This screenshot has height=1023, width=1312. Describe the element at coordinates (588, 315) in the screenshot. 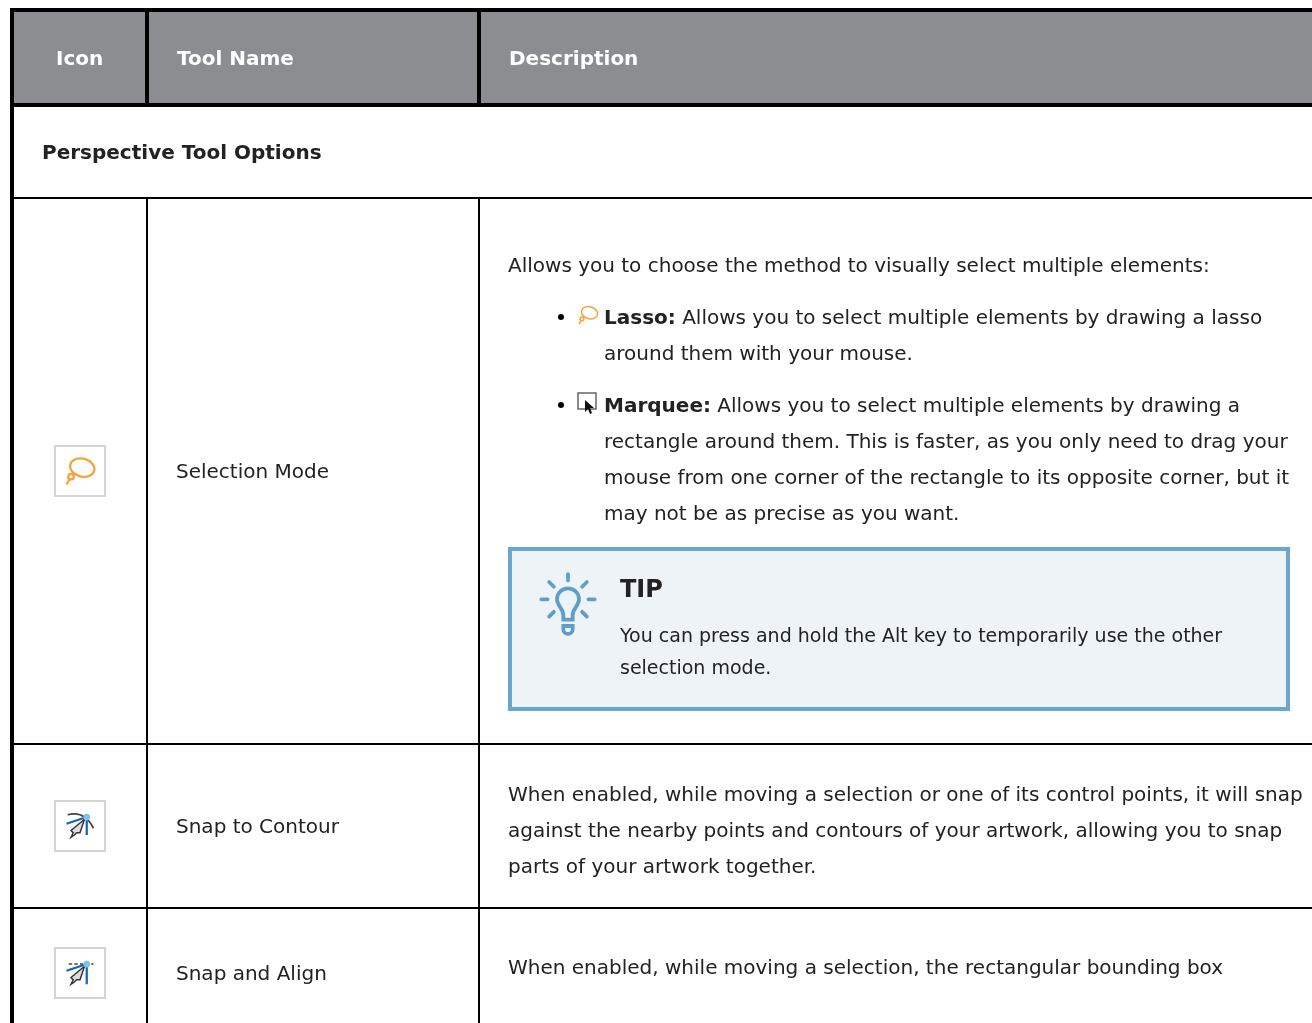

I see `lasso-icon` at that location.